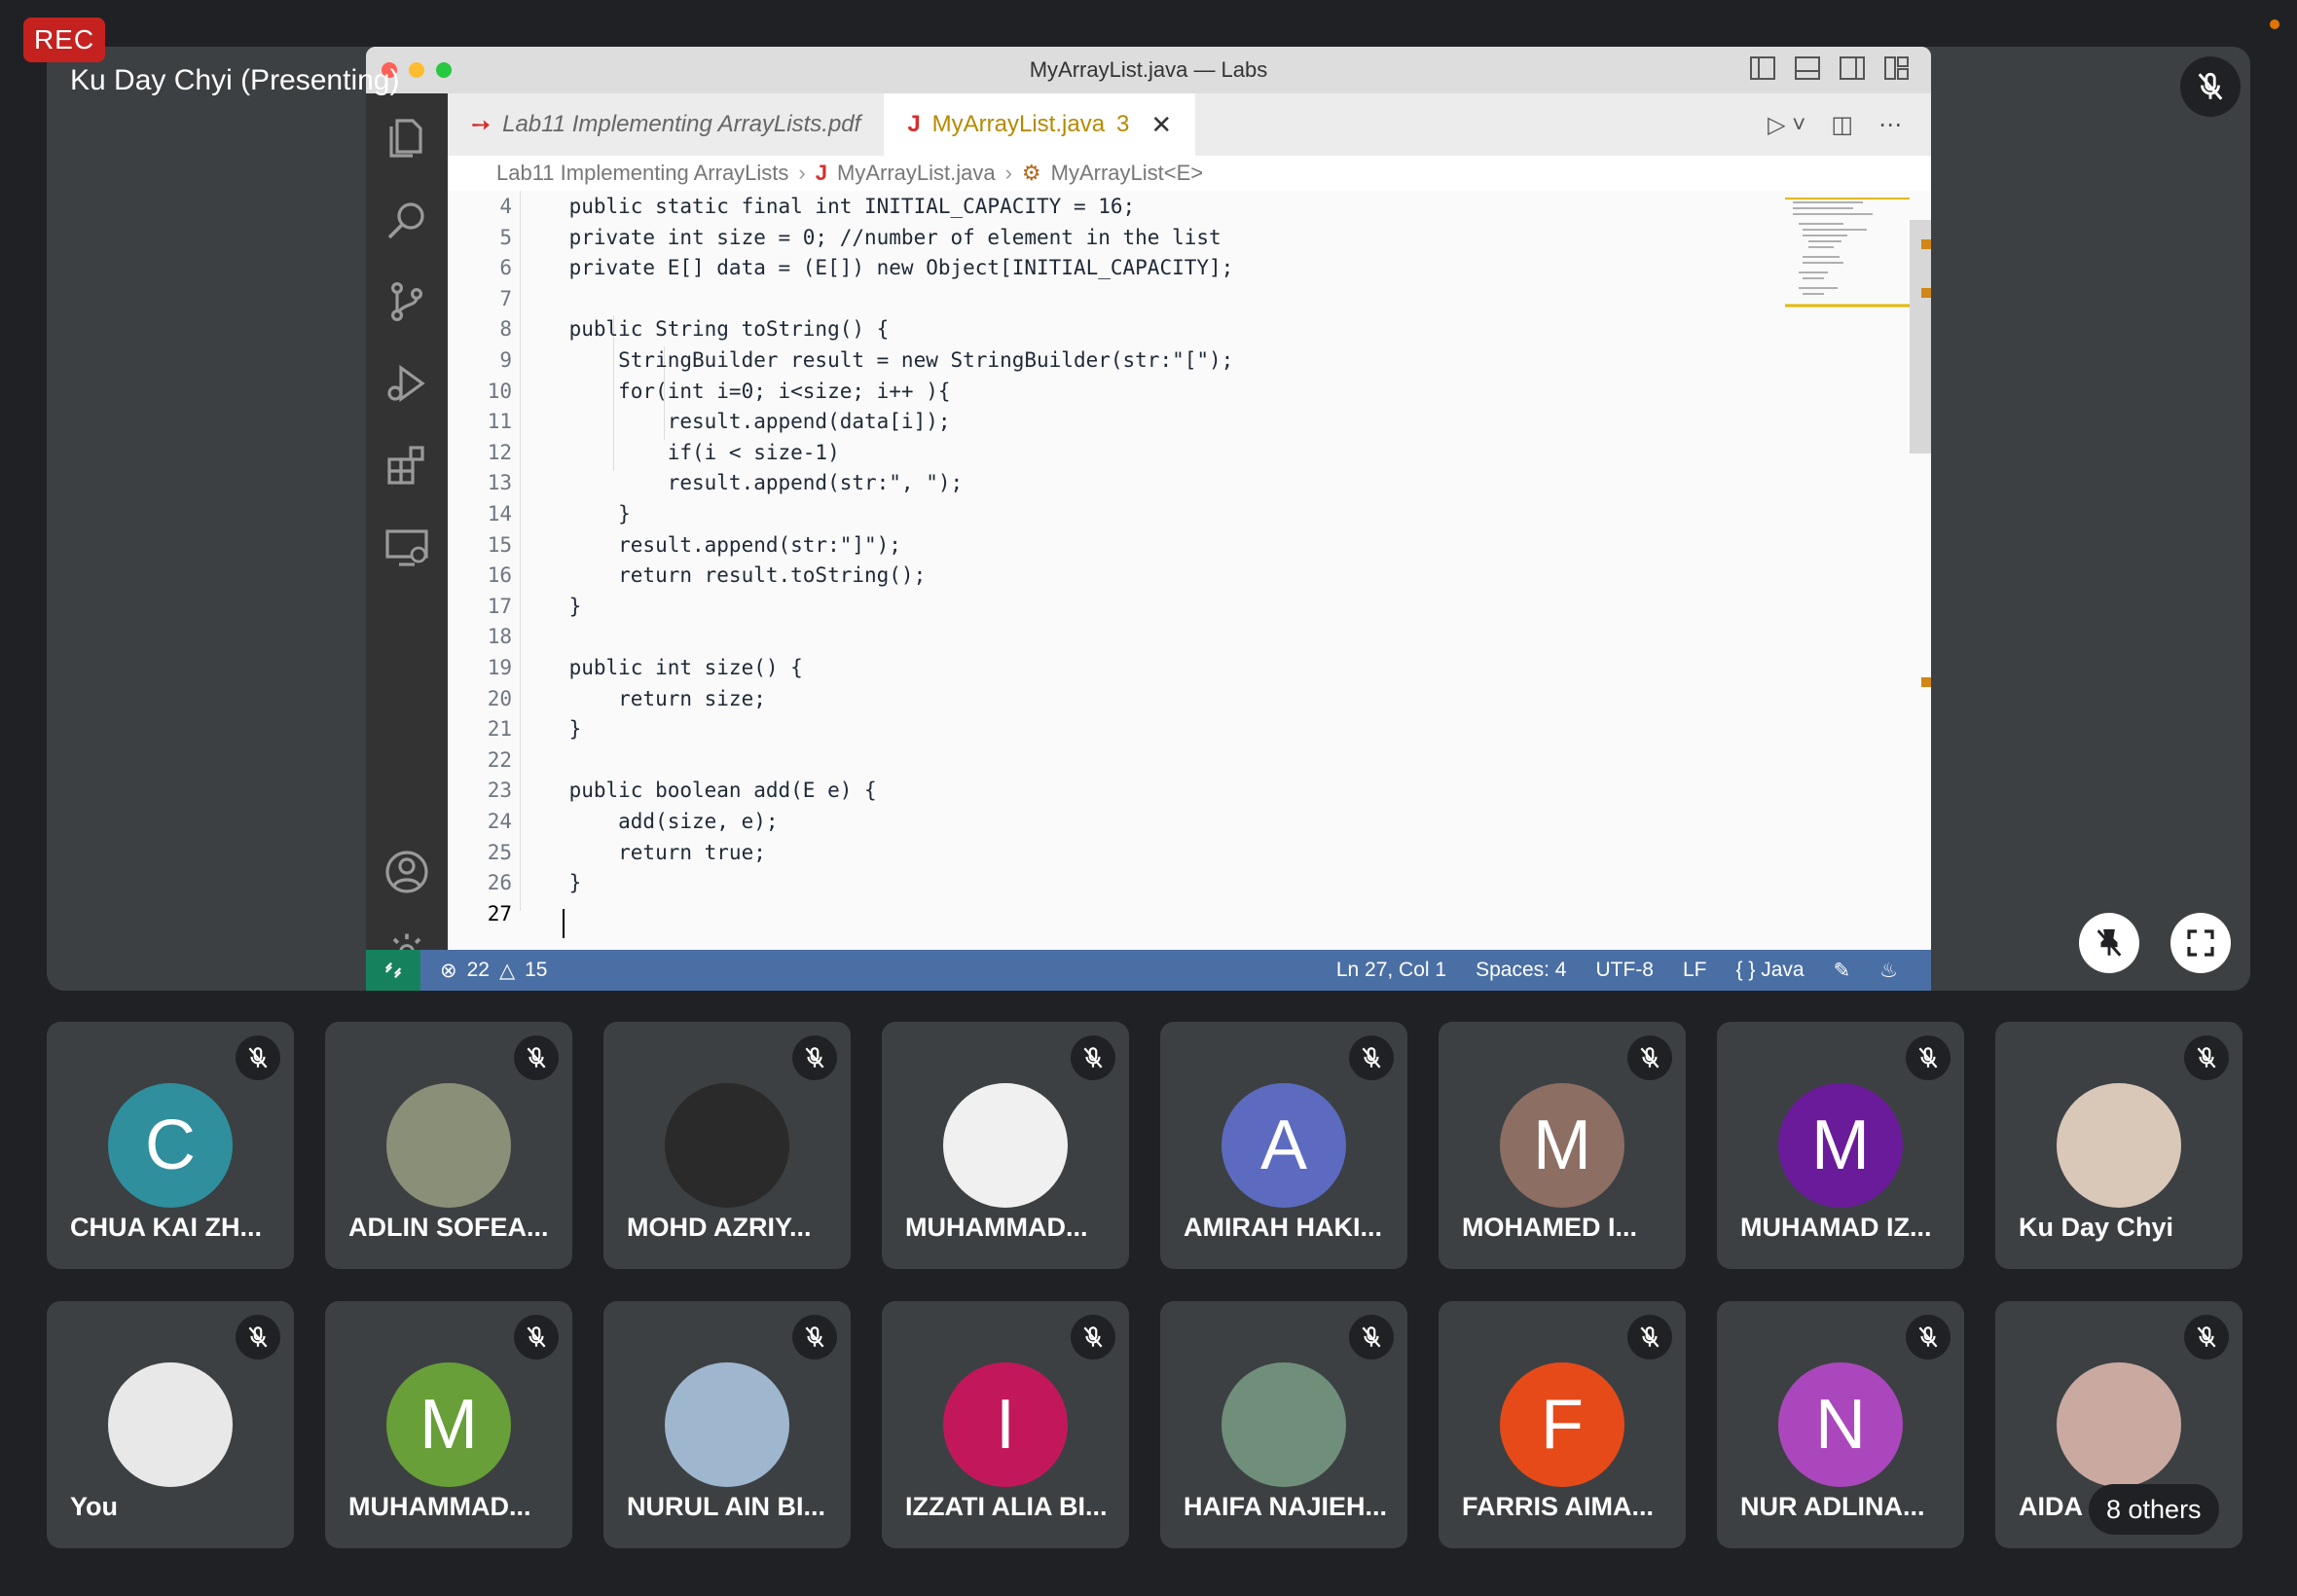  I want to click on line-text: public boolean add(E e) {, so click(698, 791).